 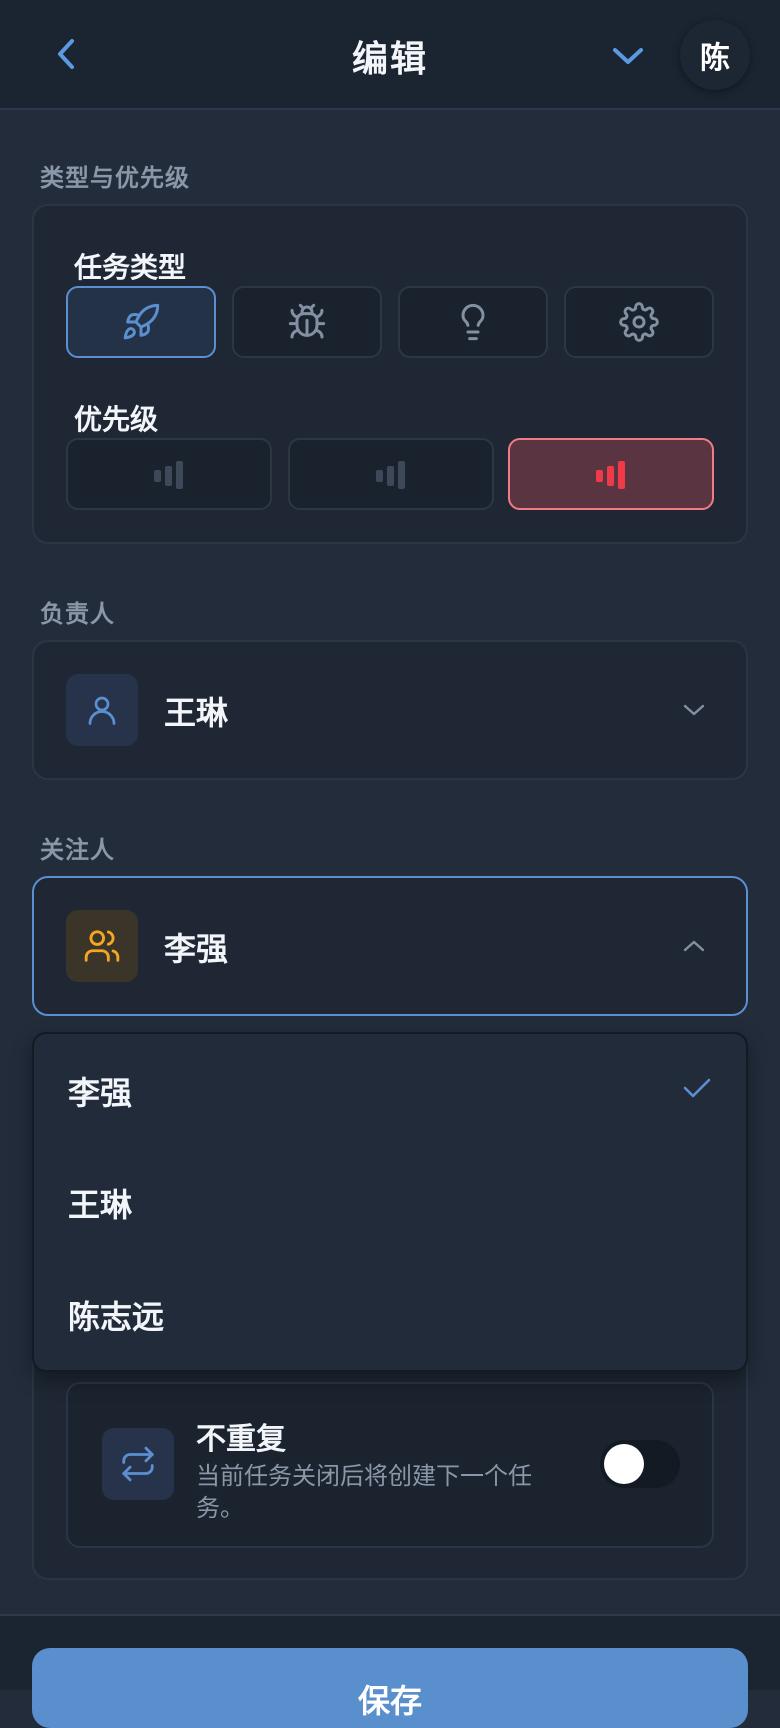 What do you see at coordinates (196, 949) in the screenshot?
I see `followers-value: 李强` at bounding box center [196, 949].